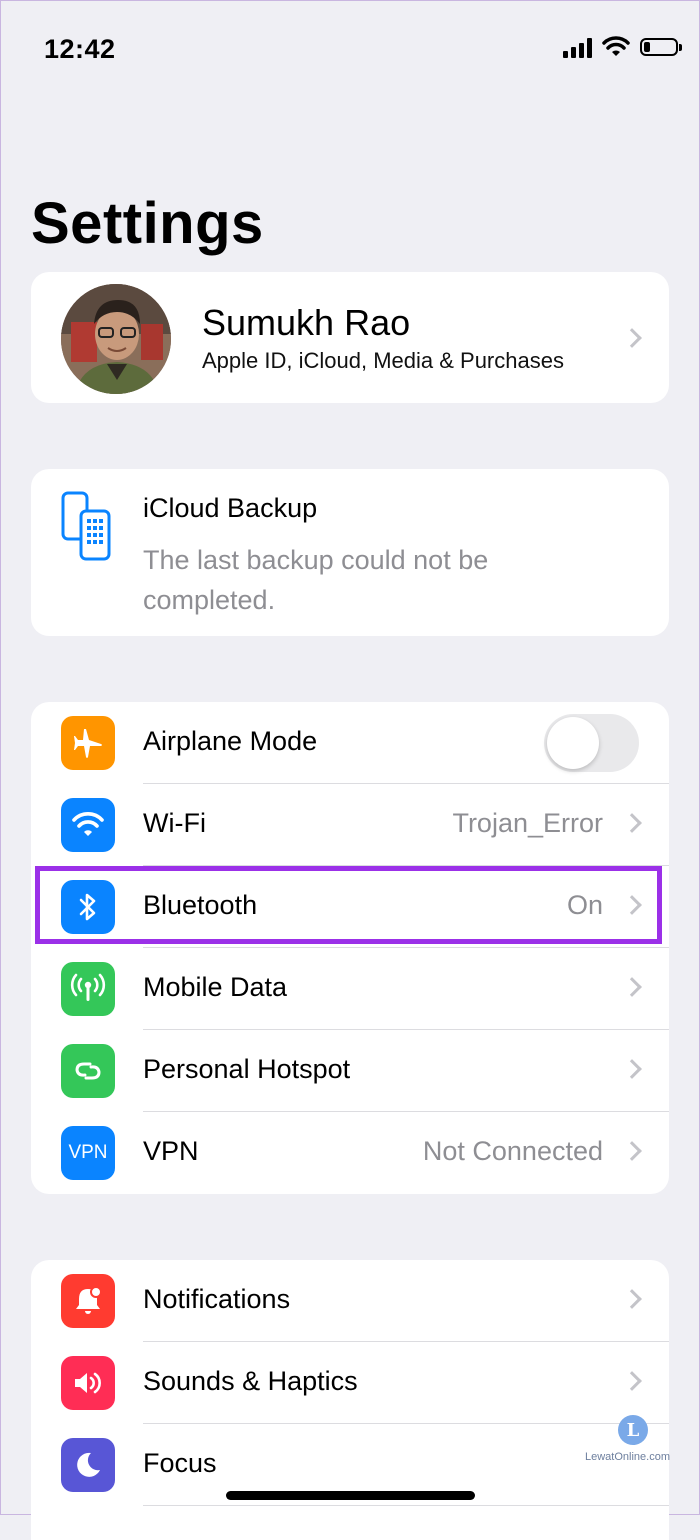 The width and height of the screenshot is (700, 1540). Describe the element at coordinates (316, 580) in the screenshot. I see `backup-message: The last backup could not be completed.` at that location.